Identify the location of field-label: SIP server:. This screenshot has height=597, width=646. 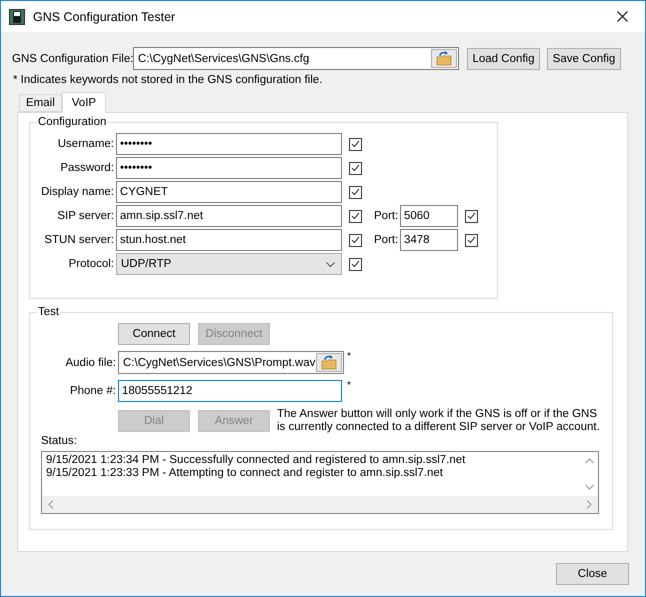
(85, 216).